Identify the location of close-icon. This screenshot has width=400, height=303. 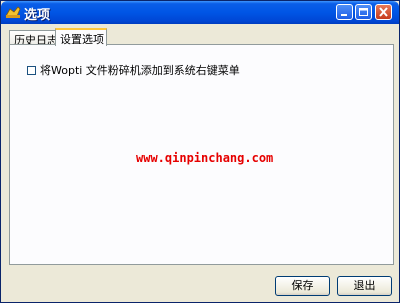
(383, 12).